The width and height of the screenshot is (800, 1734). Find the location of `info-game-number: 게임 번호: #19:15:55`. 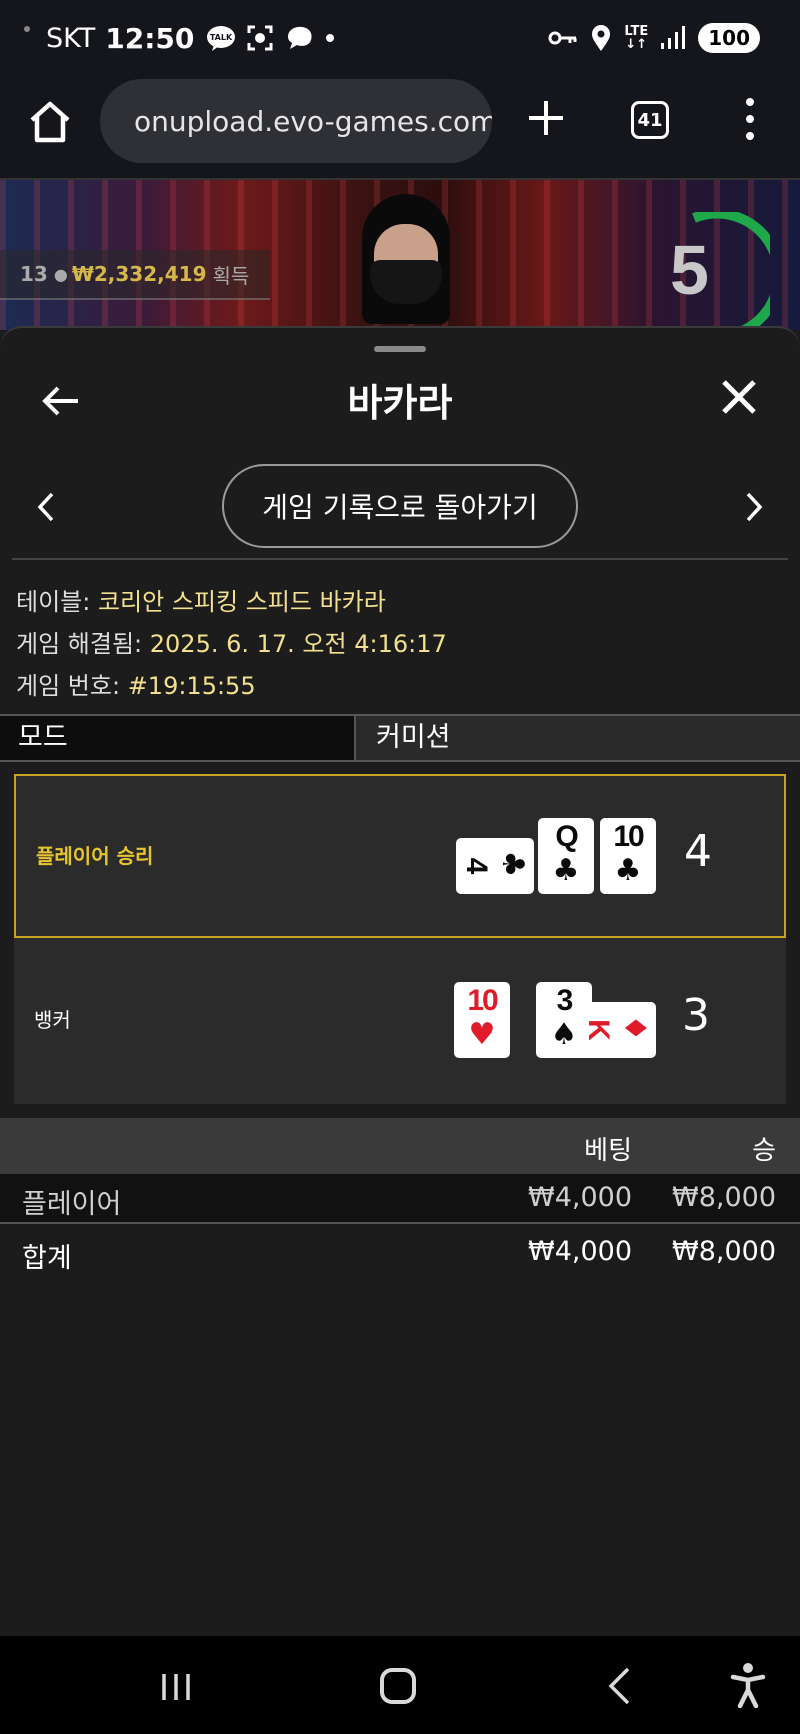

info-game-number: 게임 번호: #19:15:55 is located at coordinates (136, 683).